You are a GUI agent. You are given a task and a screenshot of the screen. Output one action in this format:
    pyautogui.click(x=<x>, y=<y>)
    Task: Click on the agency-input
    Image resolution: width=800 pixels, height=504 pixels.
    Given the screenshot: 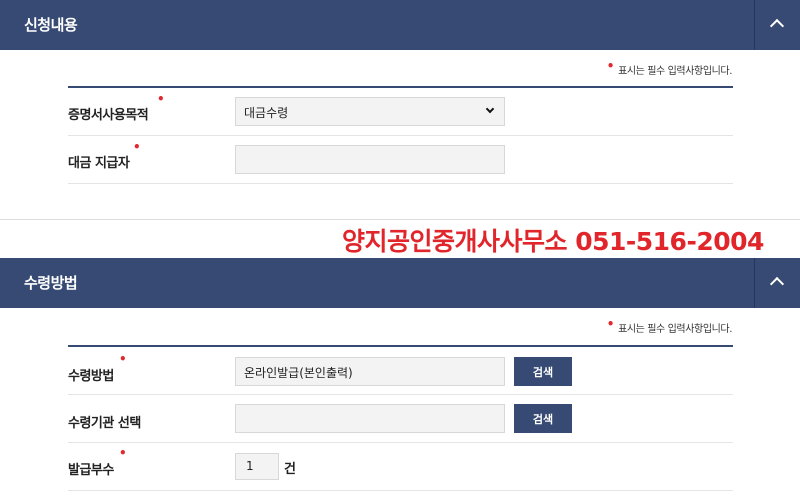 What is the action you would take?
    pyautogui.click(x=370, y=418)
    